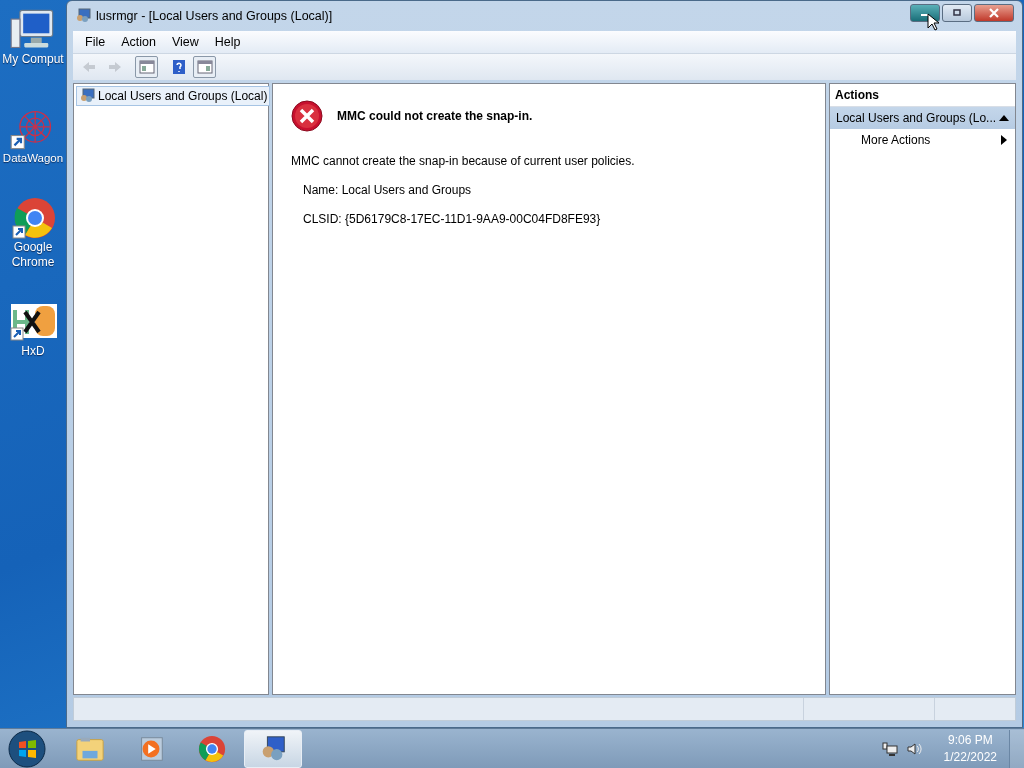 The height and width of the screenshot is (768, 1024). Describe the element at coordinates (214, 16) in the screenshot. I see `window-title: lusrmgr - [Local Users and Groups (Local)]` at that location.